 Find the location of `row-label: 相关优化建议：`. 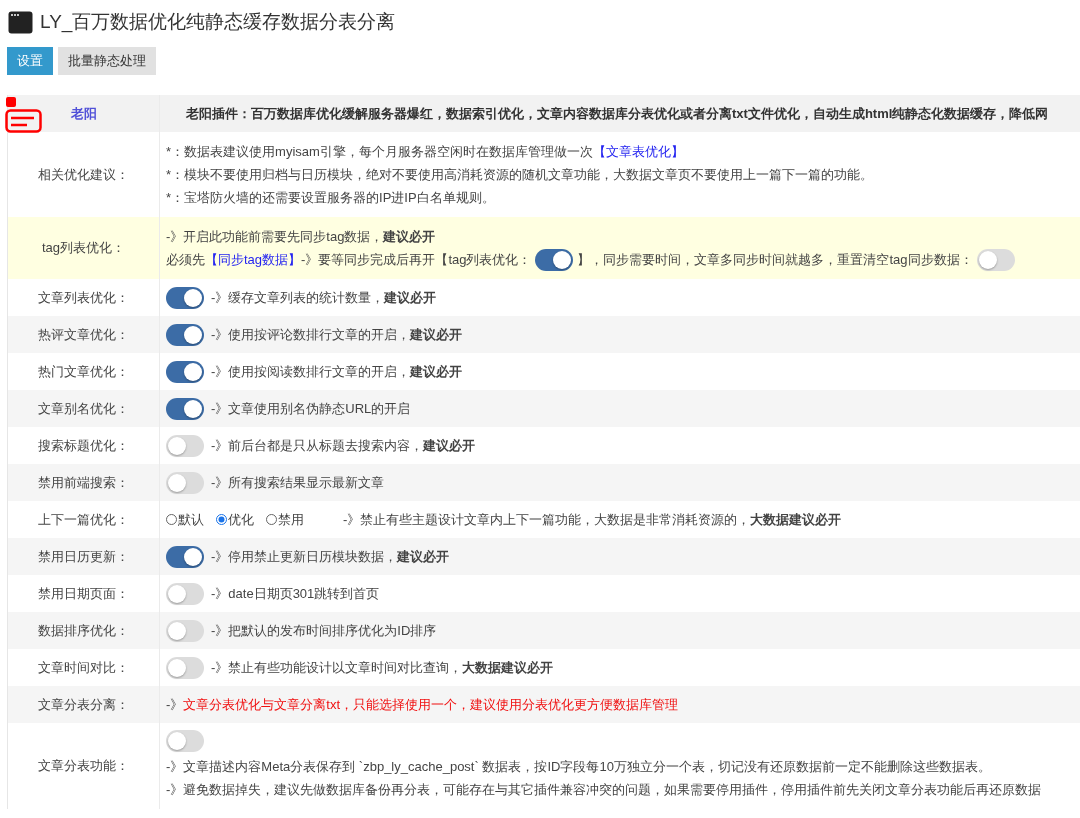

row-label: 相关优化建议： is located at coordinates (83, 174).